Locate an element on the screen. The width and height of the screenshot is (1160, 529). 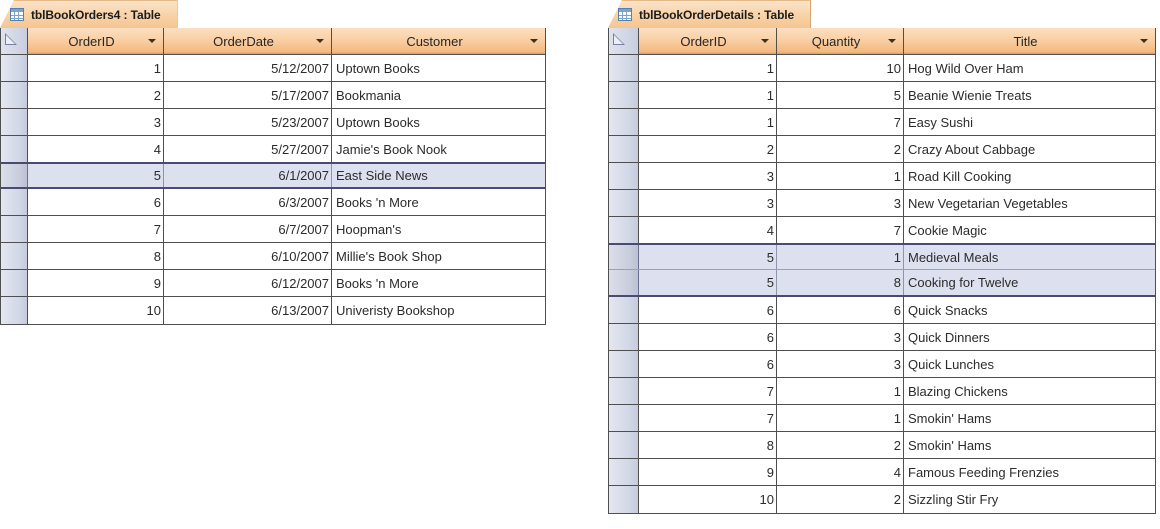
table-row: 9 4 Famous Feeding Frenzies is located at coordinates (882, 472).